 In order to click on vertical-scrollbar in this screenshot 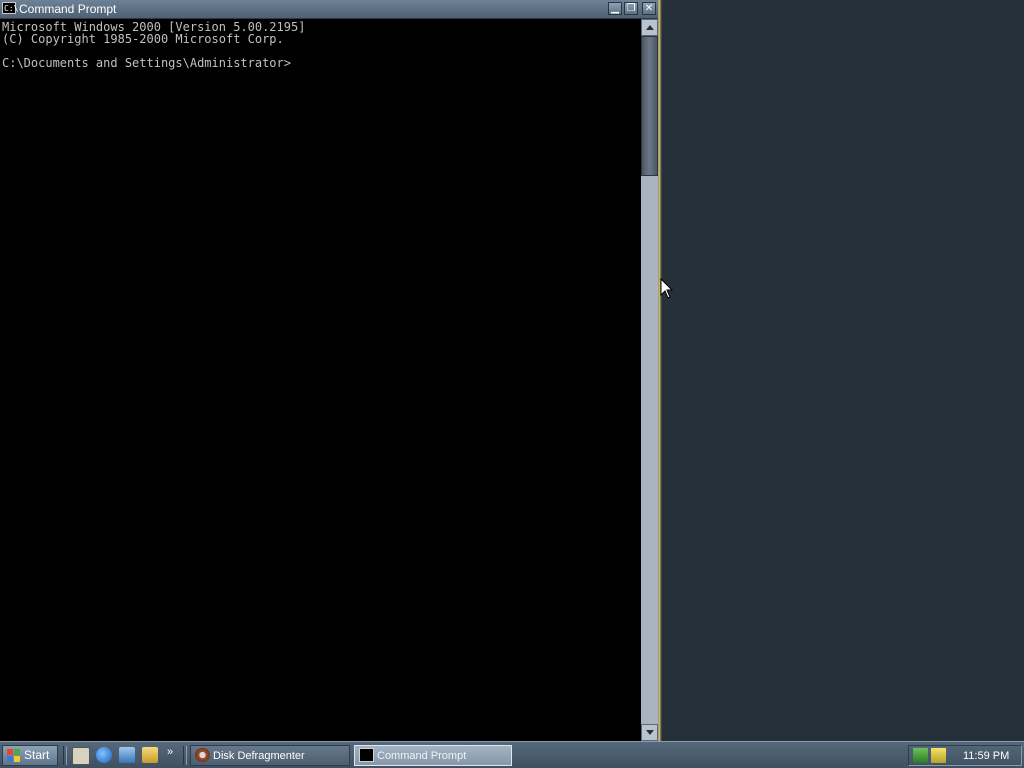, I will do `click(649, 380)`.